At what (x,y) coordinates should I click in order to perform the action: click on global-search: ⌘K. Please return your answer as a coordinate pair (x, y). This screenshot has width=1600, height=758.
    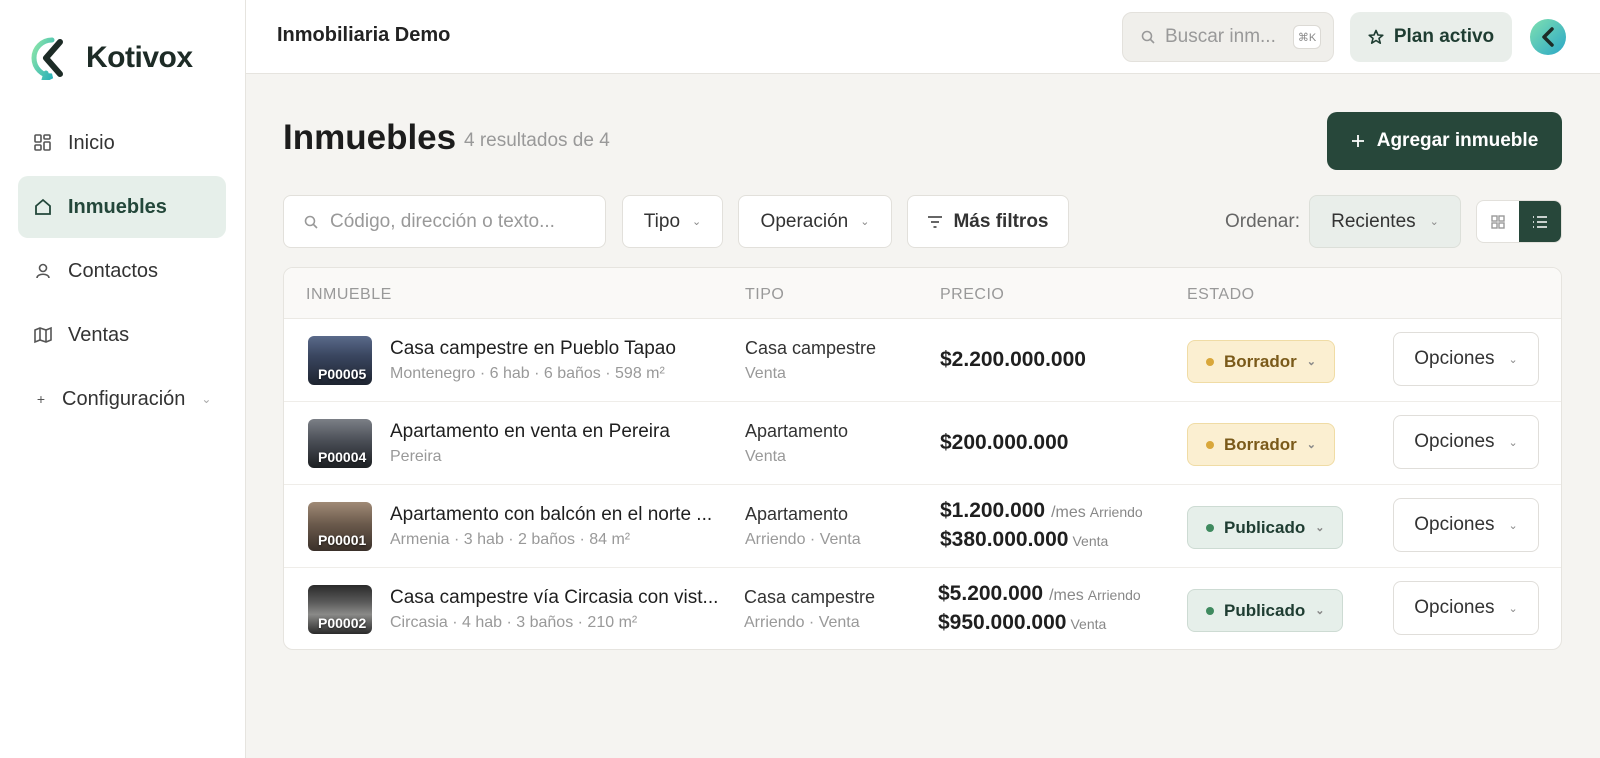
    Looking at the image, I should click on (1228, 37).